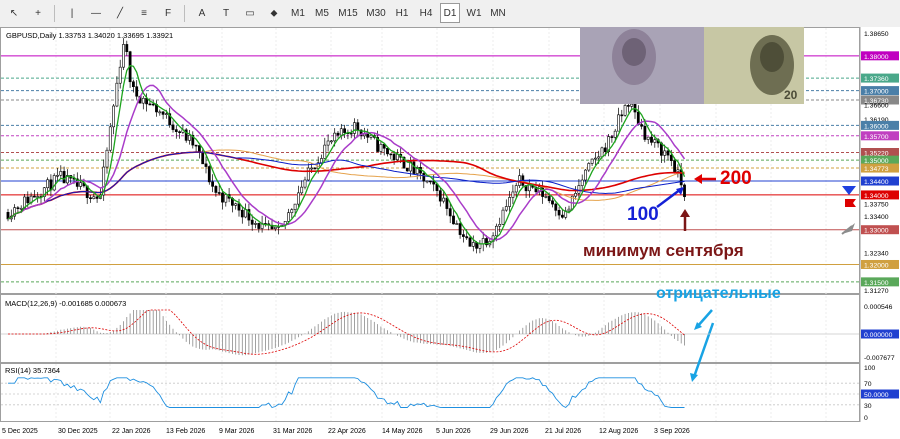 Image resolution: width=900 pixels, height=439 pixels. I want to click on macd-header: MACD(12,26,9) -0.001685 0.000673, so click(65, 303).